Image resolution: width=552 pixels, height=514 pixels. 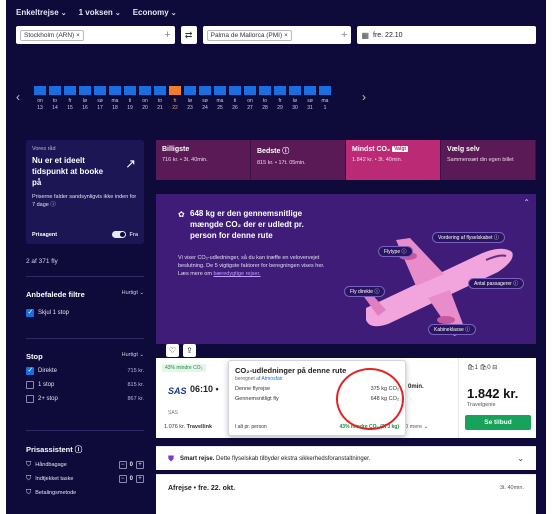 I want to click on callout-direkte: Fly direkte ⓘ, so click(x=365, y=291).